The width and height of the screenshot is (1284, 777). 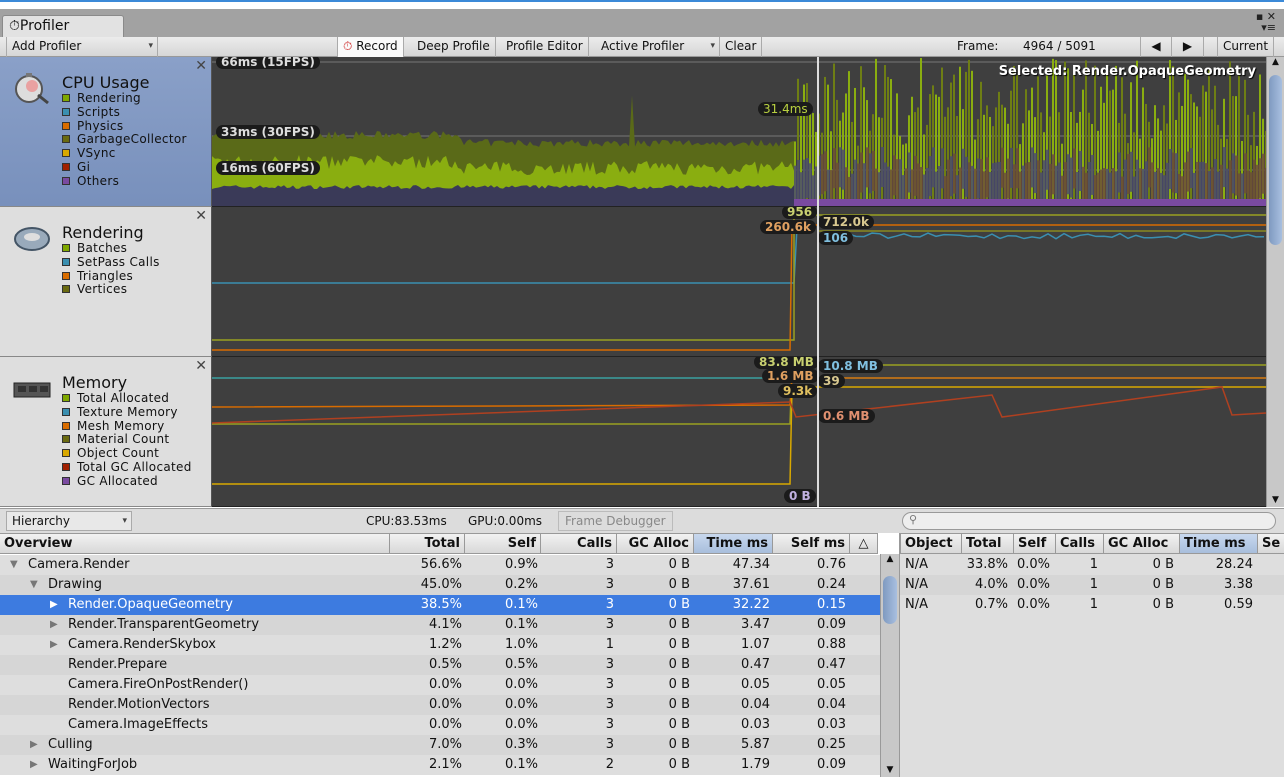 What do you see at coordinates (124, 98) in the screenshot?
I see `legend-item: Rendering` at bounding box center [124, 98].